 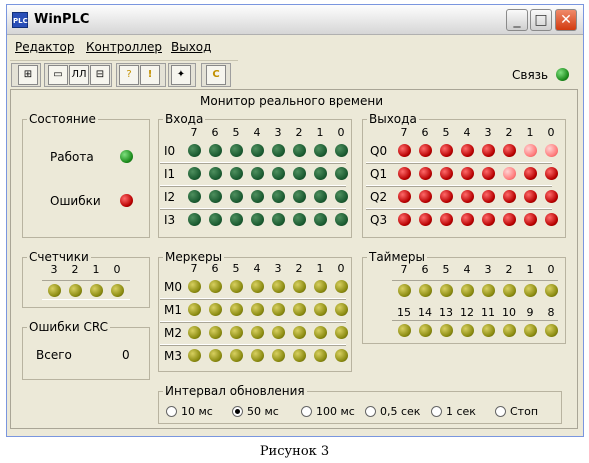 I want to click on input-bit-header: 2, so click(x=299, y=132).